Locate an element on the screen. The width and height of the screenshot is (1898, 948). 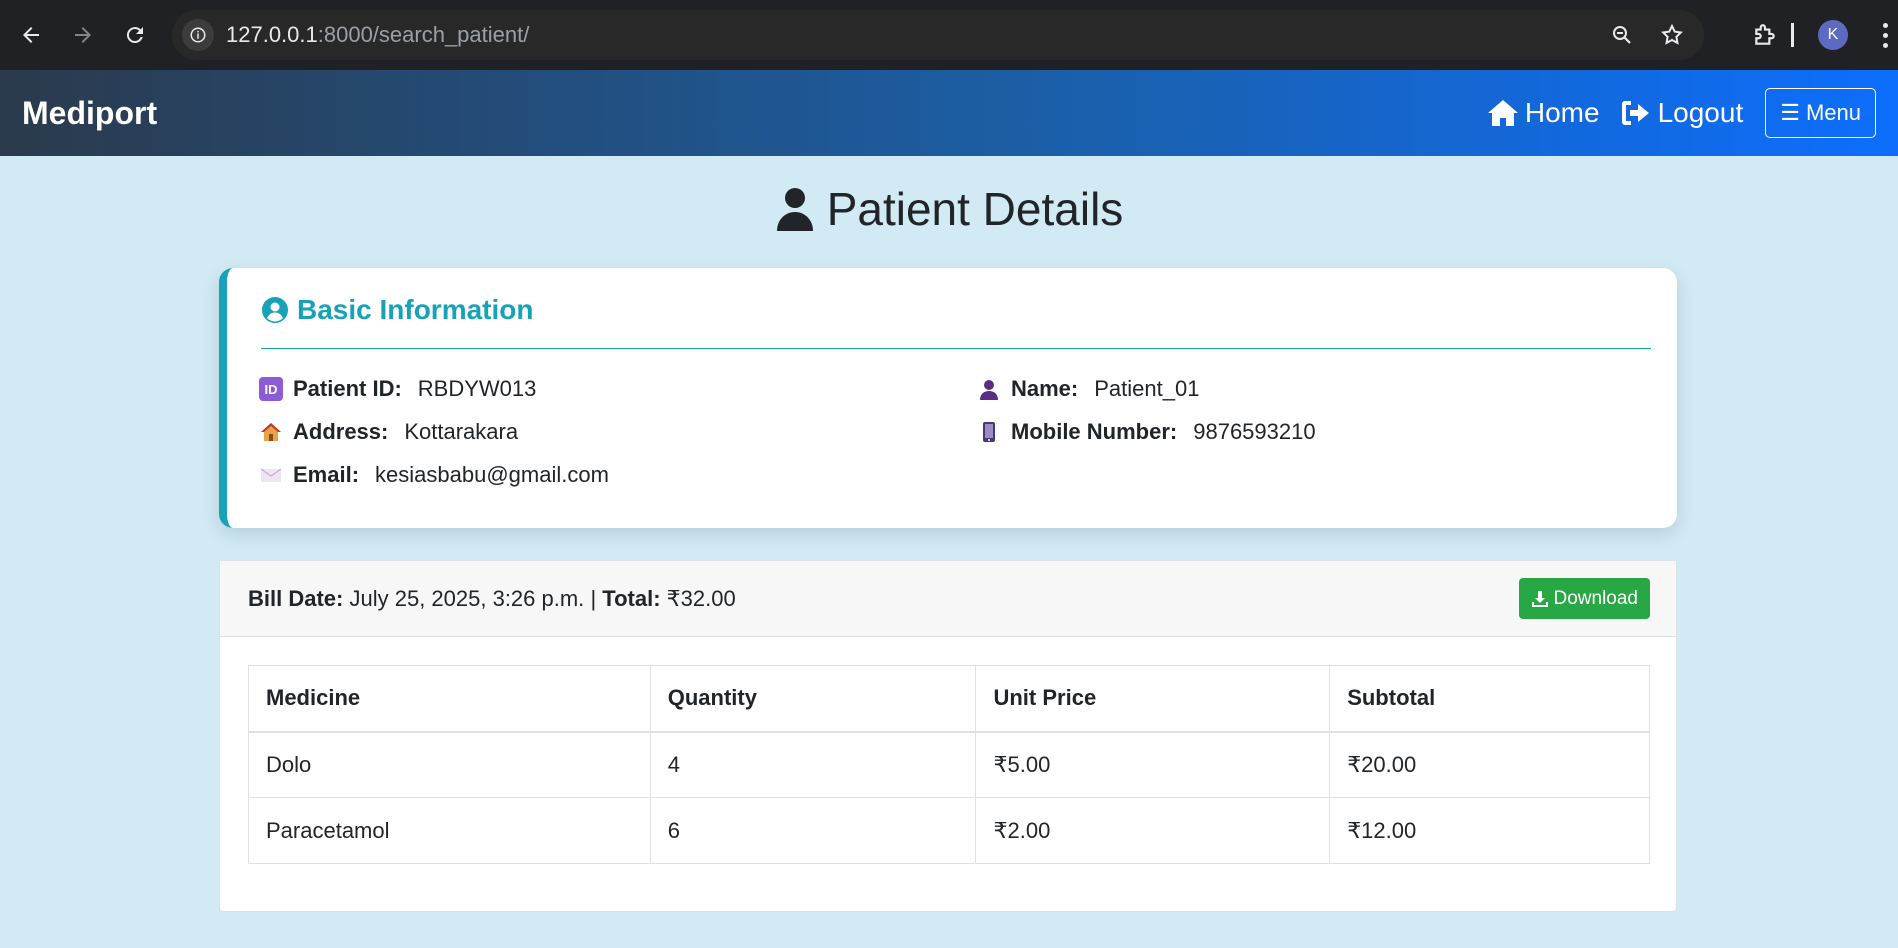
back-button is located at coordinates (31, 35).